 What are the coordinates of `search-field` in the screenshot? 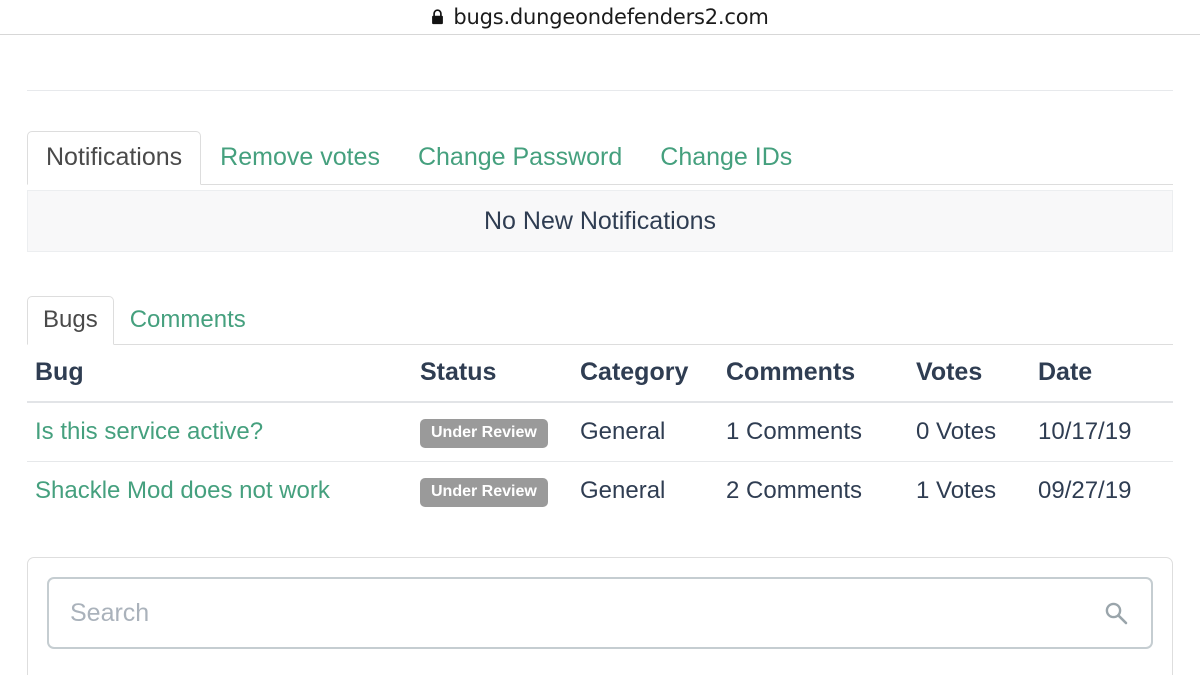 It's located at (600, 613).